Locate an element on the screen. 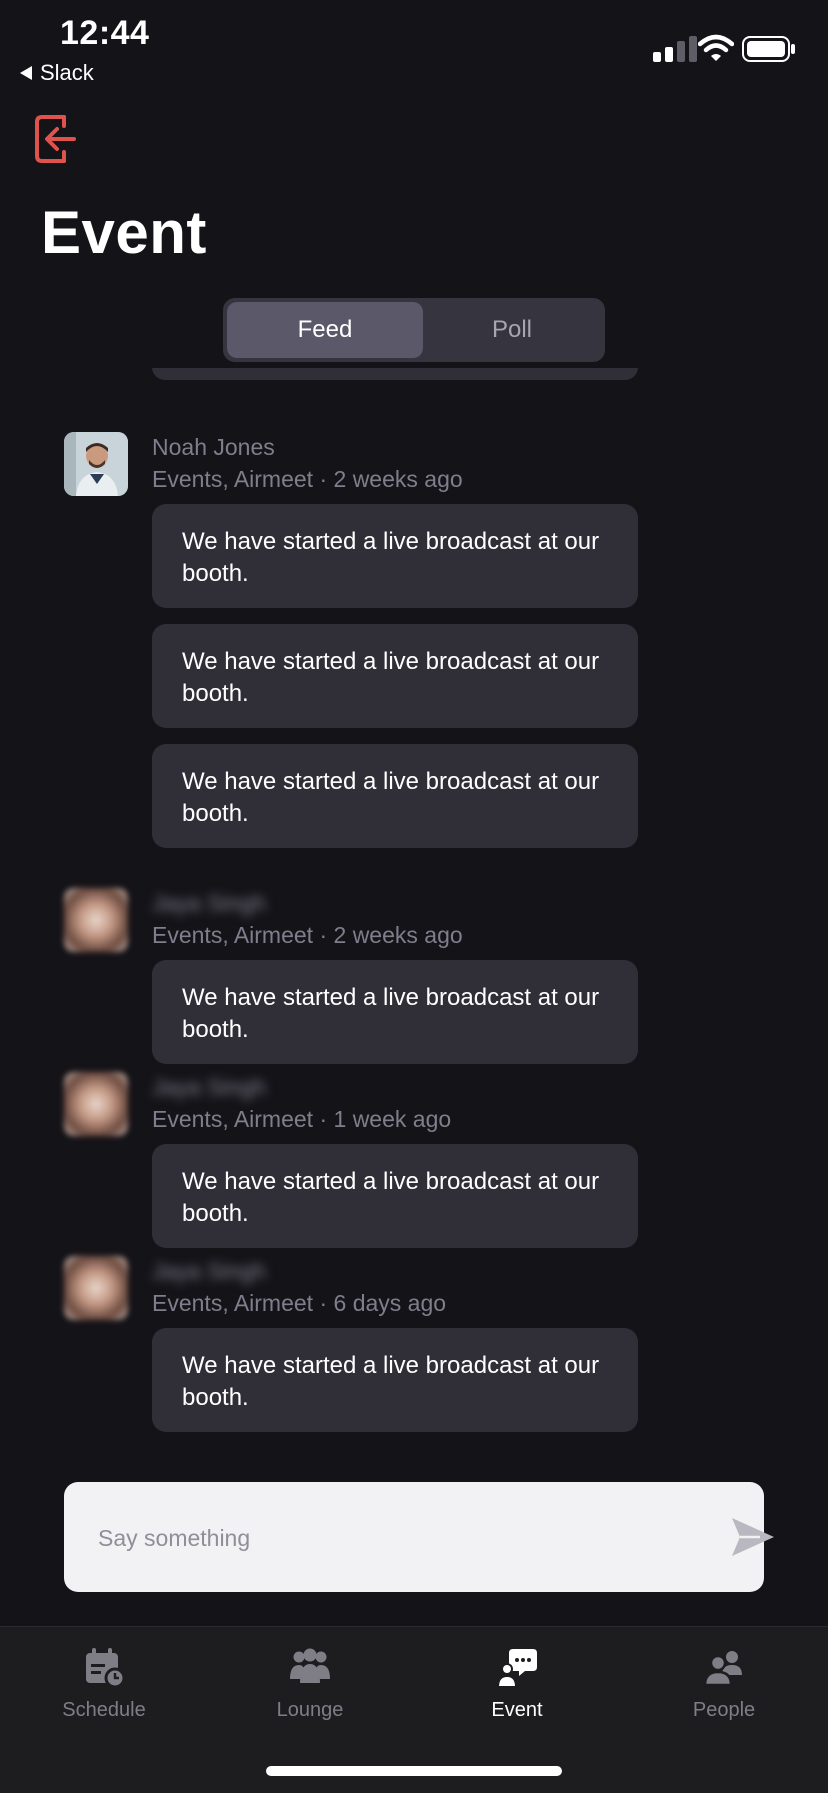 This screenshot has height=1793, width=828. nav-people-label: People is located at coordinates (724, 1710).